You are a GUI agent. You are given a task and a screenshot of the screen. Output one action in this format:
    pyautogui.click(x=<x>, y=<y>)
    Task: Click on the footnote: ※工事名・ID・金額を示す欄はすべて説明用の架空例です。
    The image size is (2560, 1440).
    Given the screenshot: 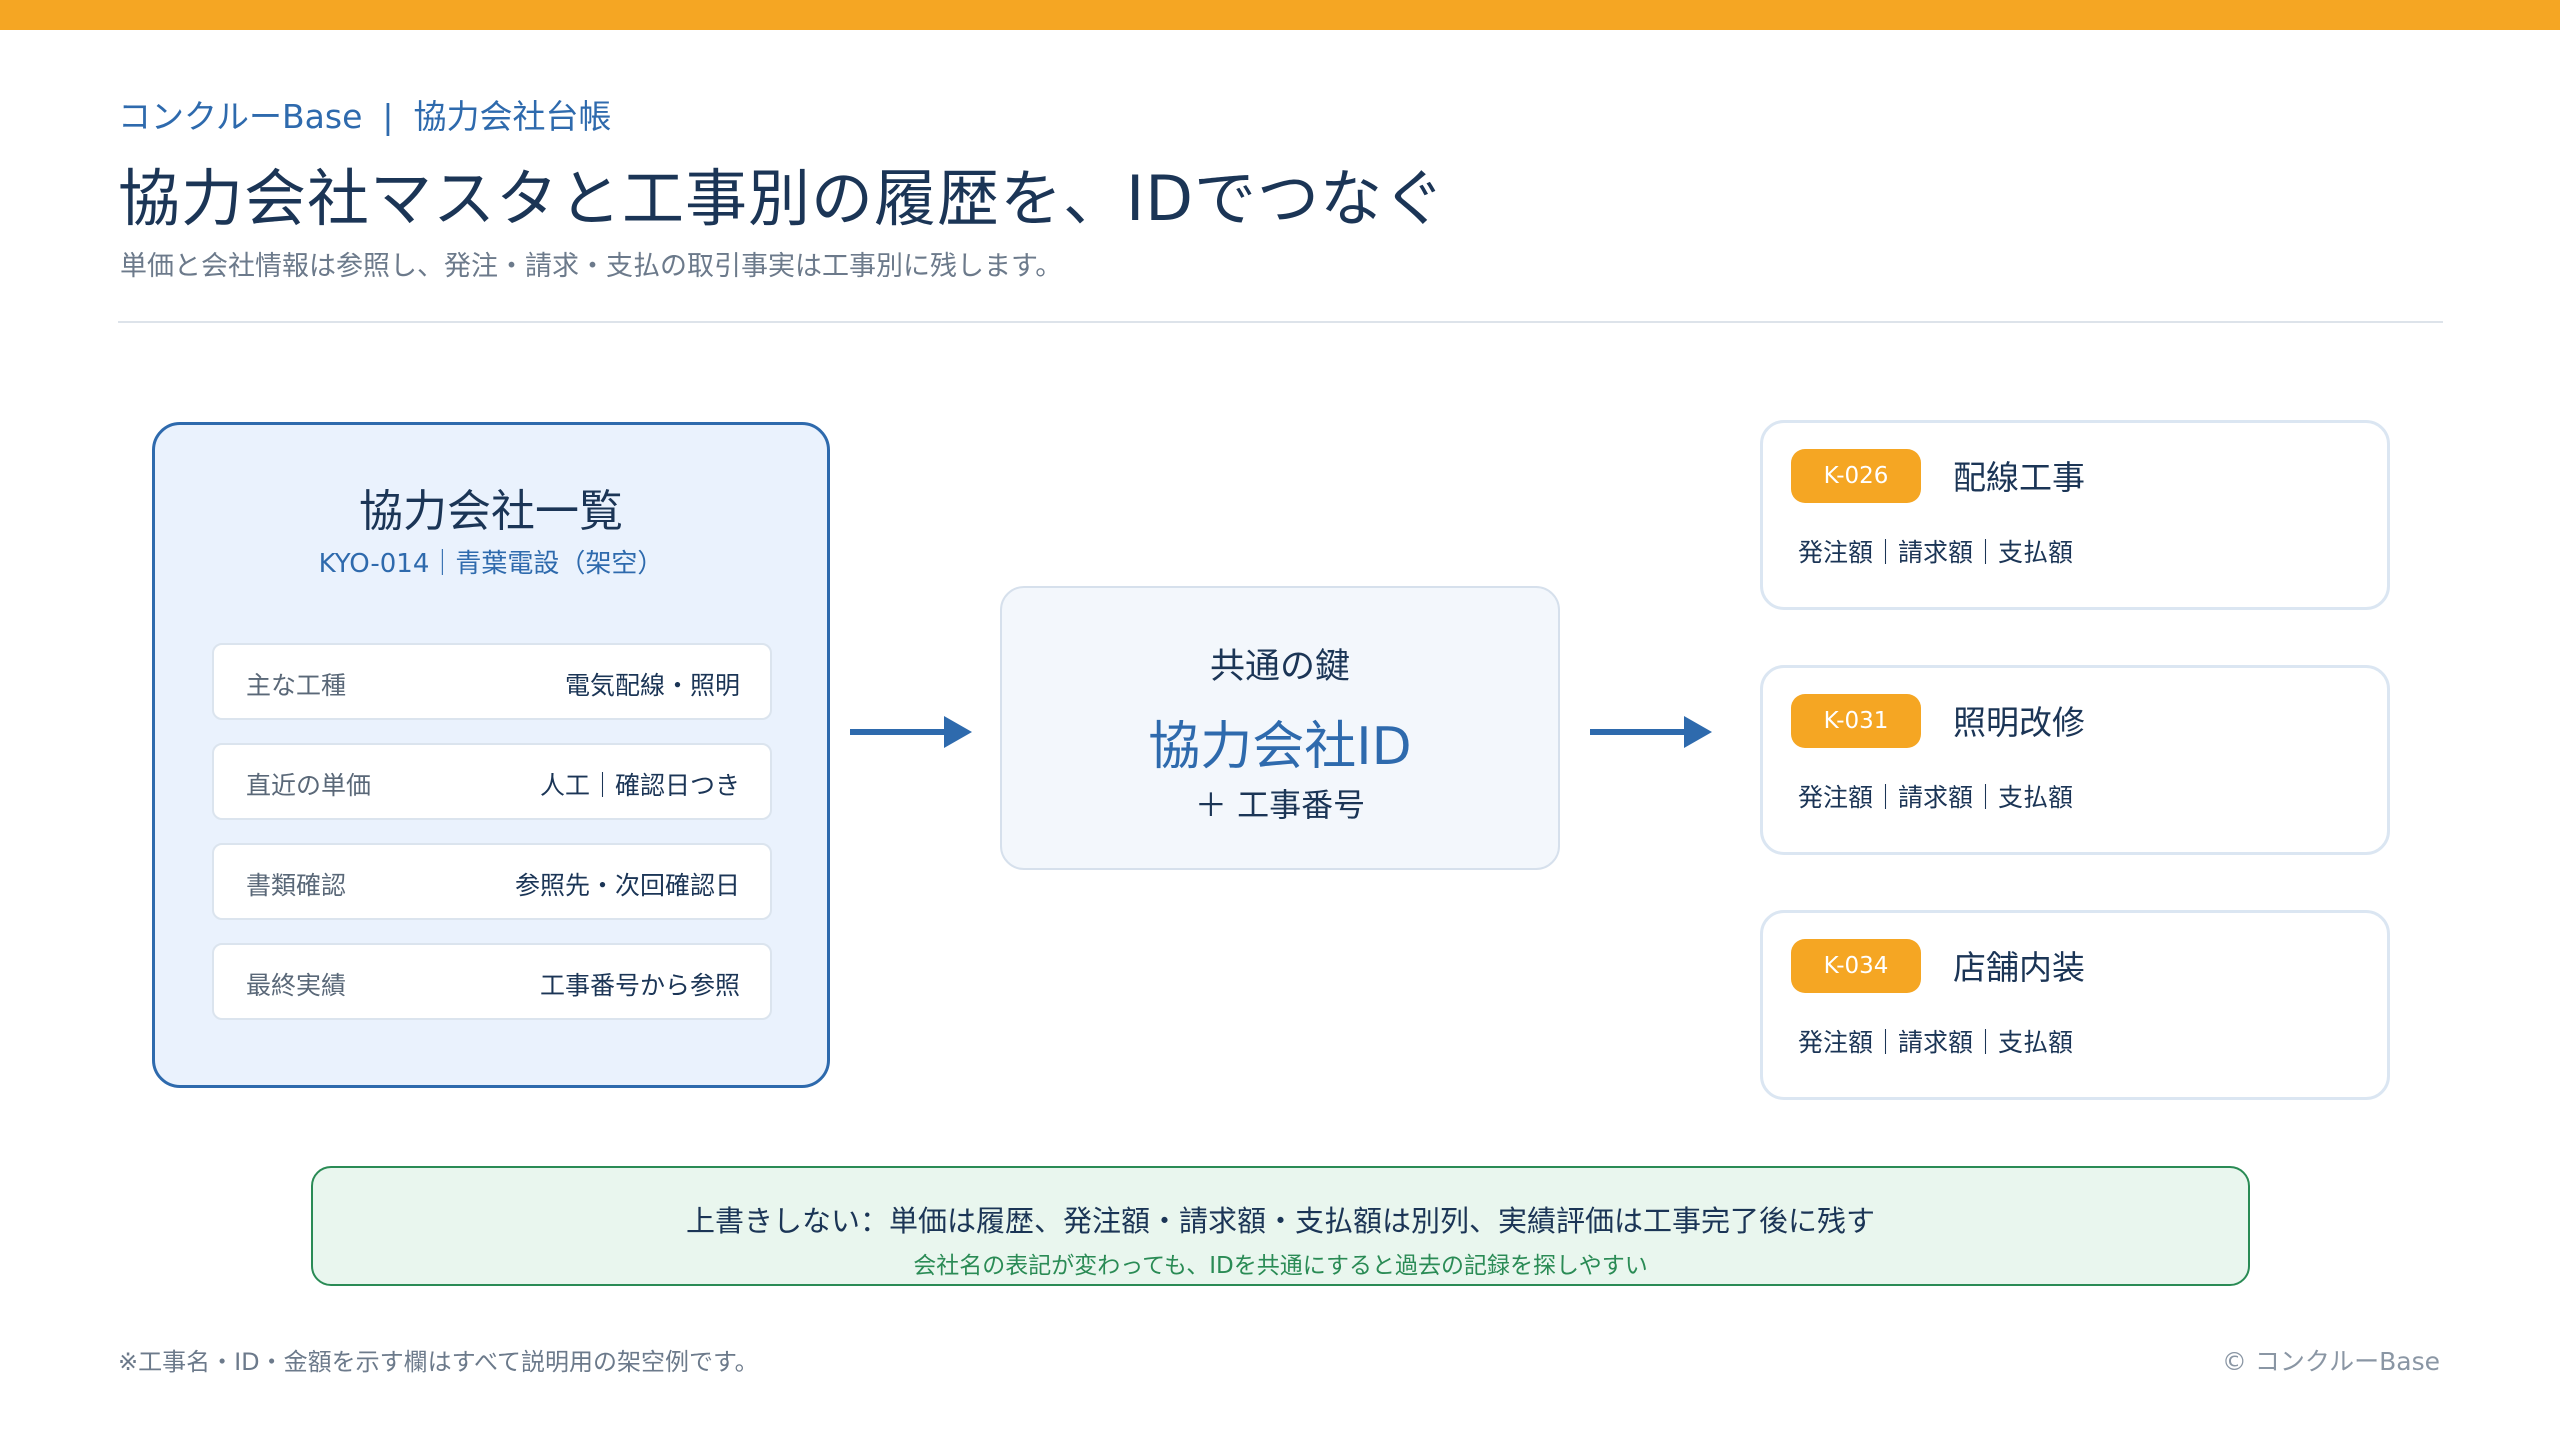 What is the action you would take?
    pyautogui.click(x=438, y=1362)
    